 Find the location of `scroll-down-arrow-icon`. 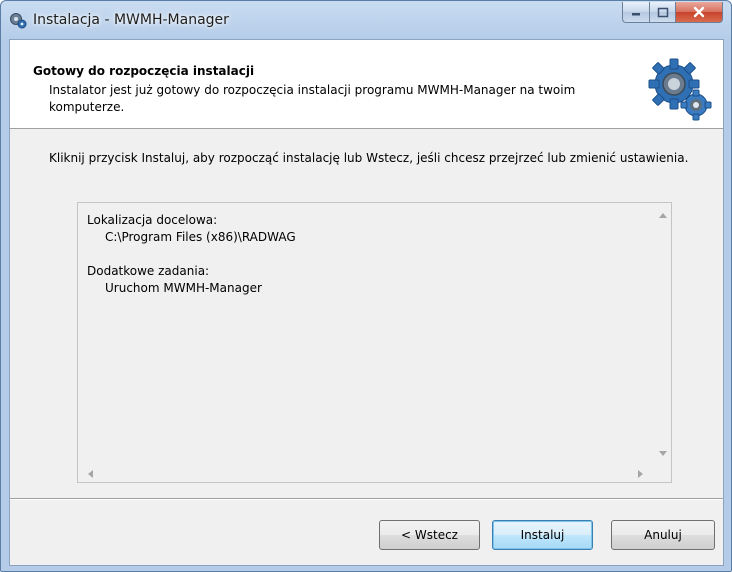

scroll-down-arrow-icon is located at coordinates (663, 453).